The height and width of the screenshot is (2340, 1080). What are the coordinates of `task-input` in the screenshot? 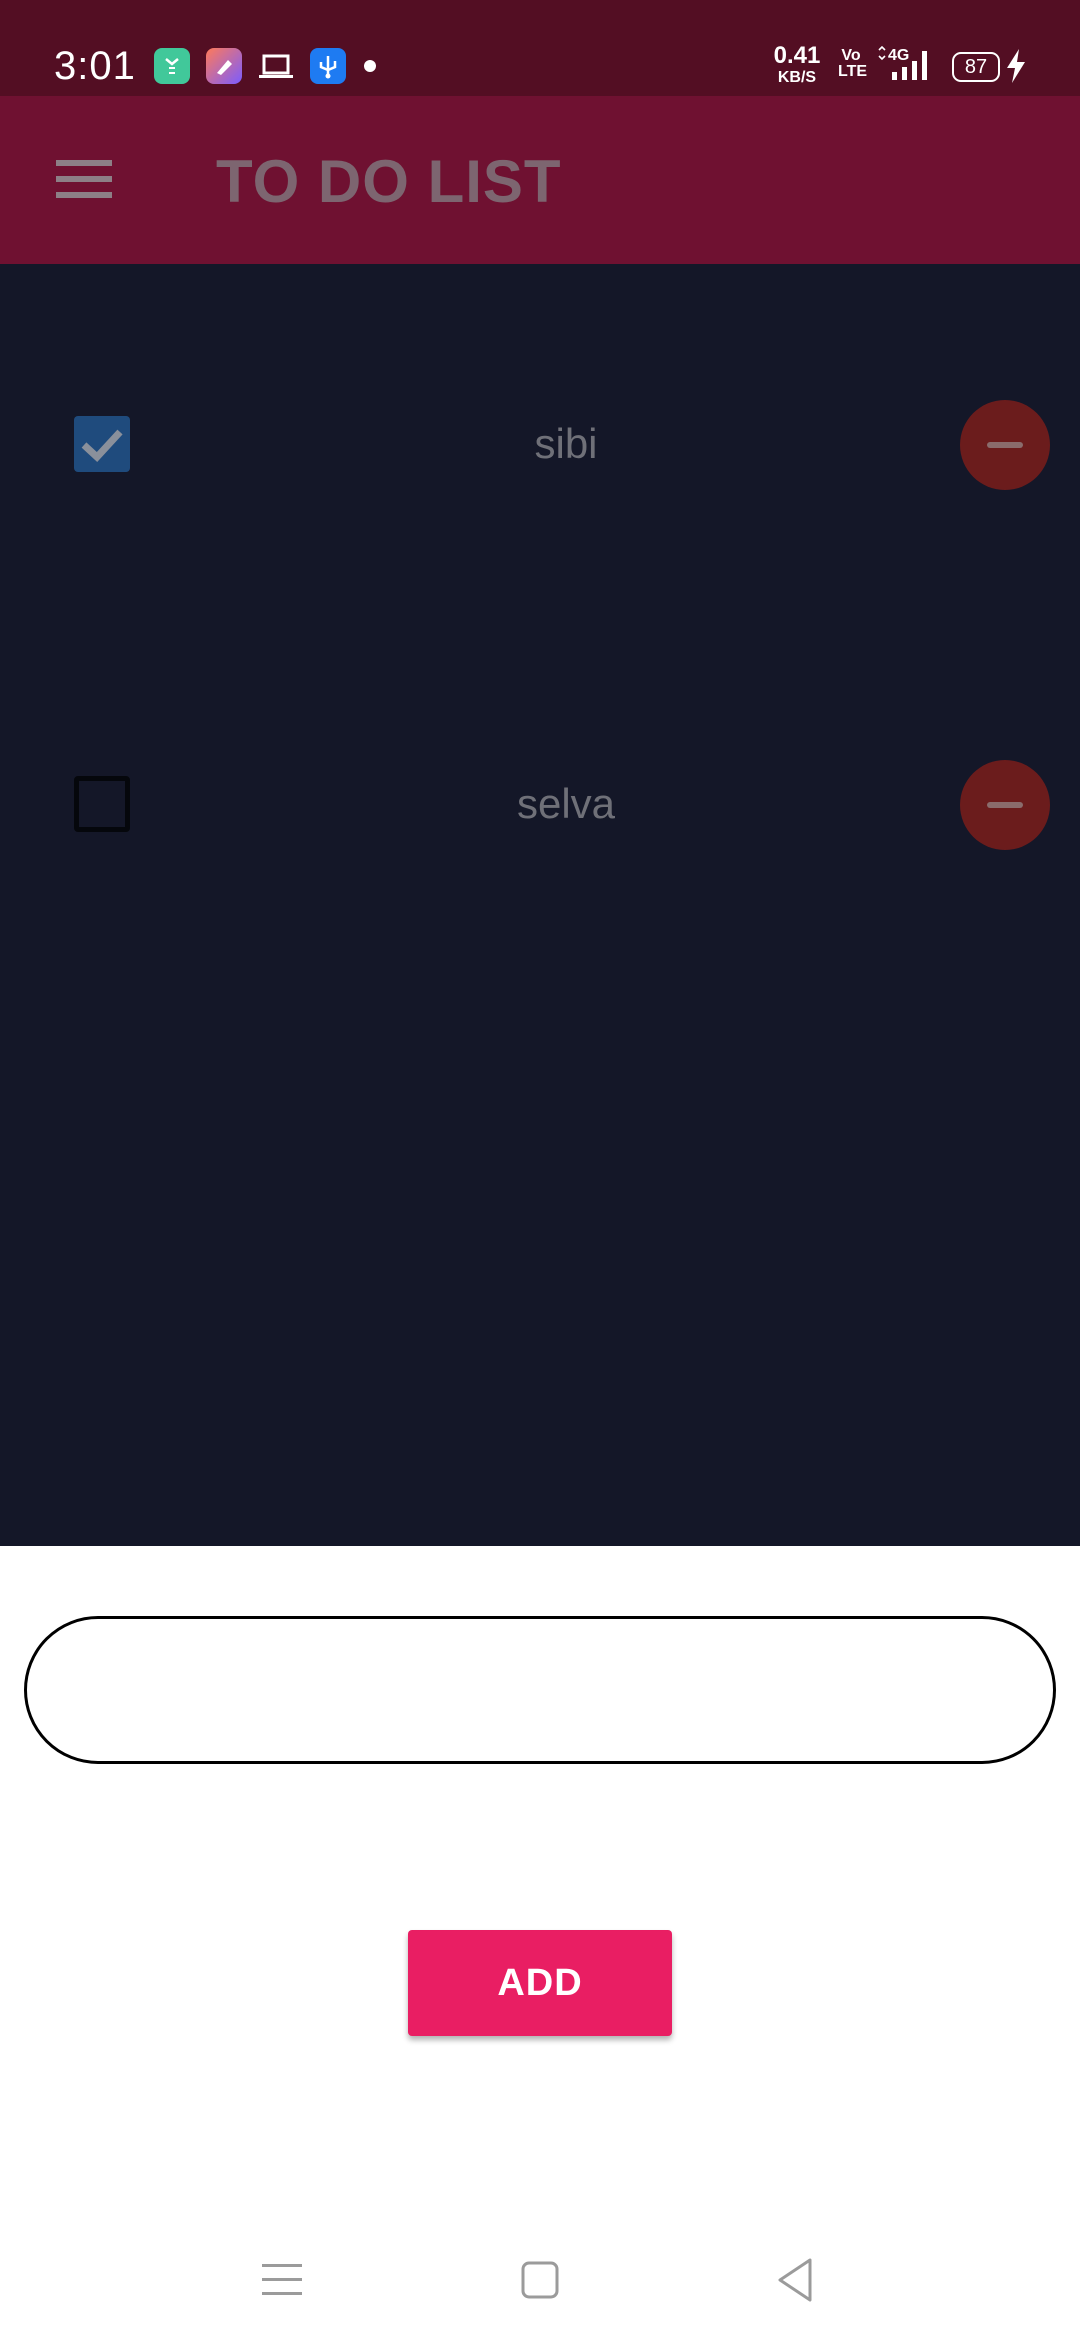 It's located at (540, 1690).